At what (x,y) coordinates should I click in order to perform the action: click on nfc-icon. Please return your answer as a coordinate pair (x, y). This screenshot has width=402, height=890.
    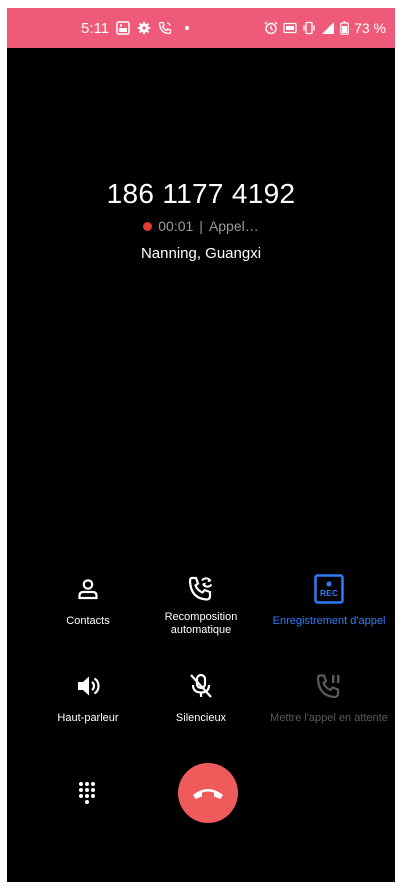
    Looking at the image, I should click on (290, 28).